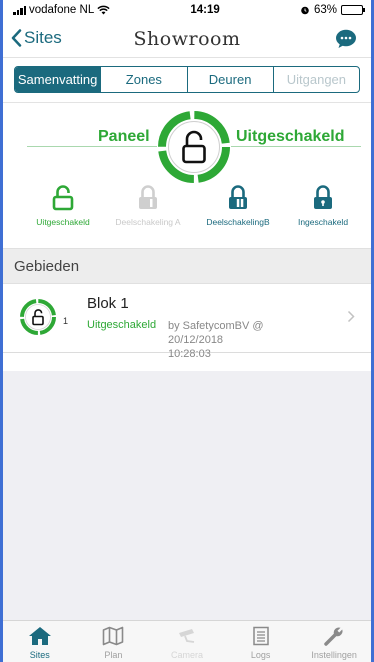 This screenshot has width=374, height=662. Describe the element at coordinates (290, 136) in the screenshot. I see `panel-status-label: Uitgeschakeld` at that location.